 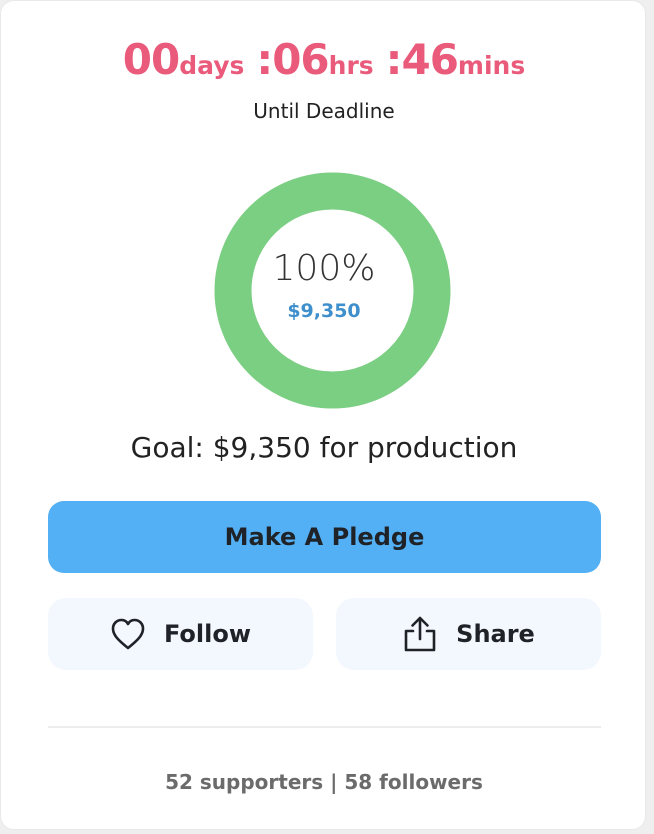 I want to click on supporters-followers-count: 52 supporters | 58 followers, so click(x=324, y=782).